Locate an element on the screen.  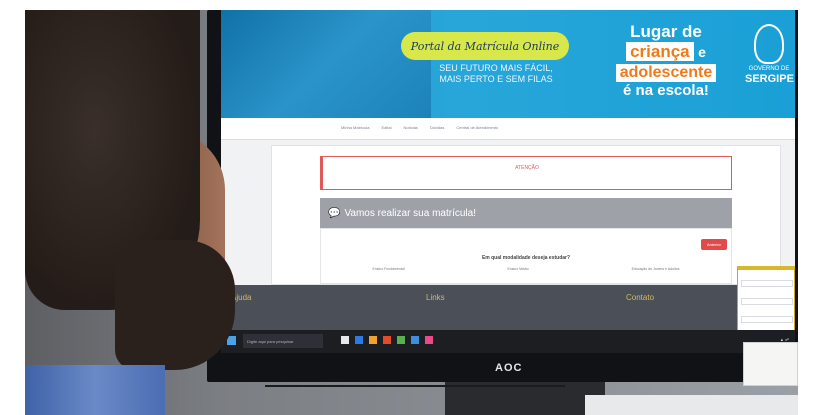
windows-taskbar: Digite aqui para pesquisar ▲ ☍ is located at coordinates (508, 341).